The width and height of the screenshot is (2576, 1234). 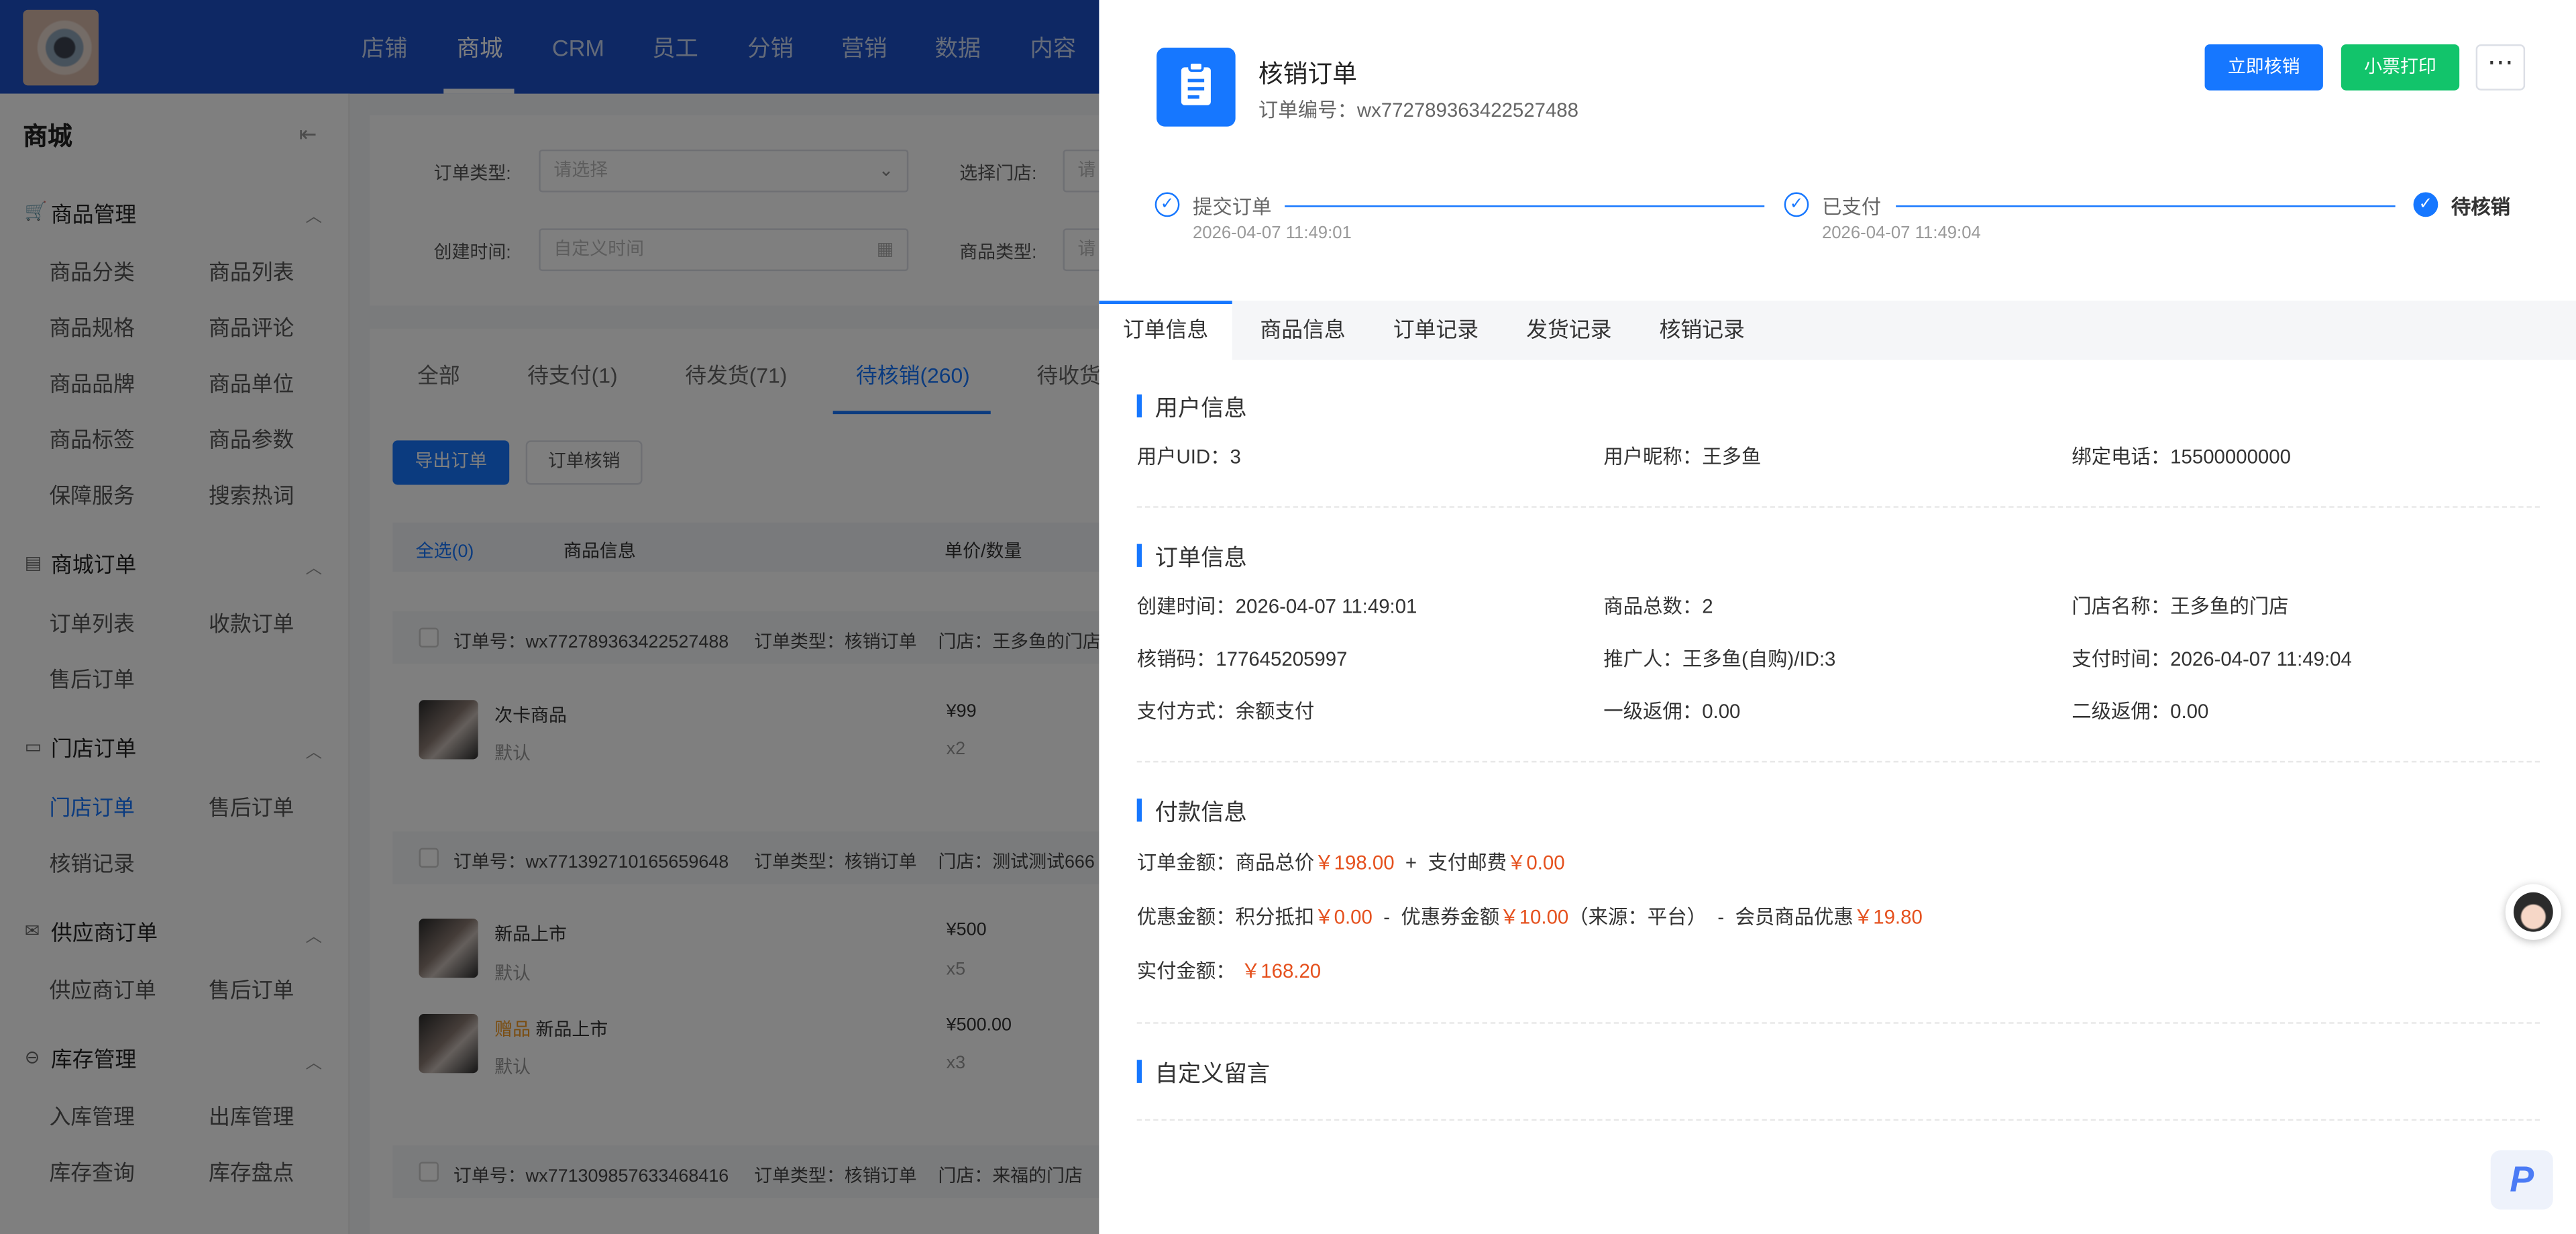 What do you see at coordinates (1275, 712) in the screenshot?
I see `field-value: 余额支付` at bounding box center [1275, 712].